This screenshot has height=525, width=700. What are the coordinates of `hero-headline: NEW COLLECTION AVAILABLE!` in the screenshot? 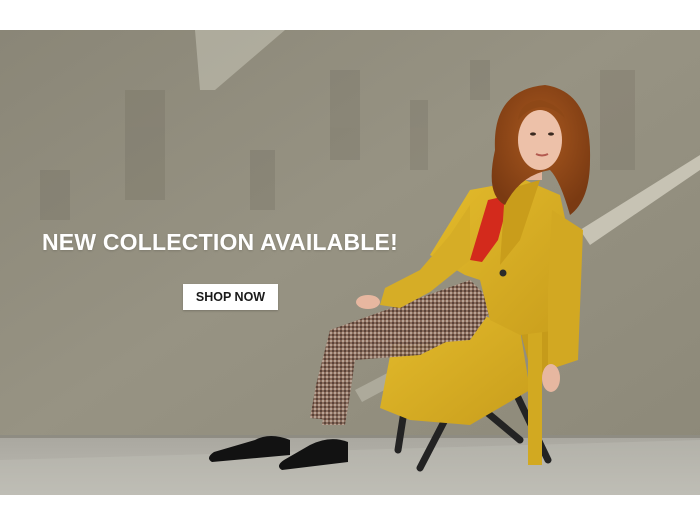 It's located at (220, 242).